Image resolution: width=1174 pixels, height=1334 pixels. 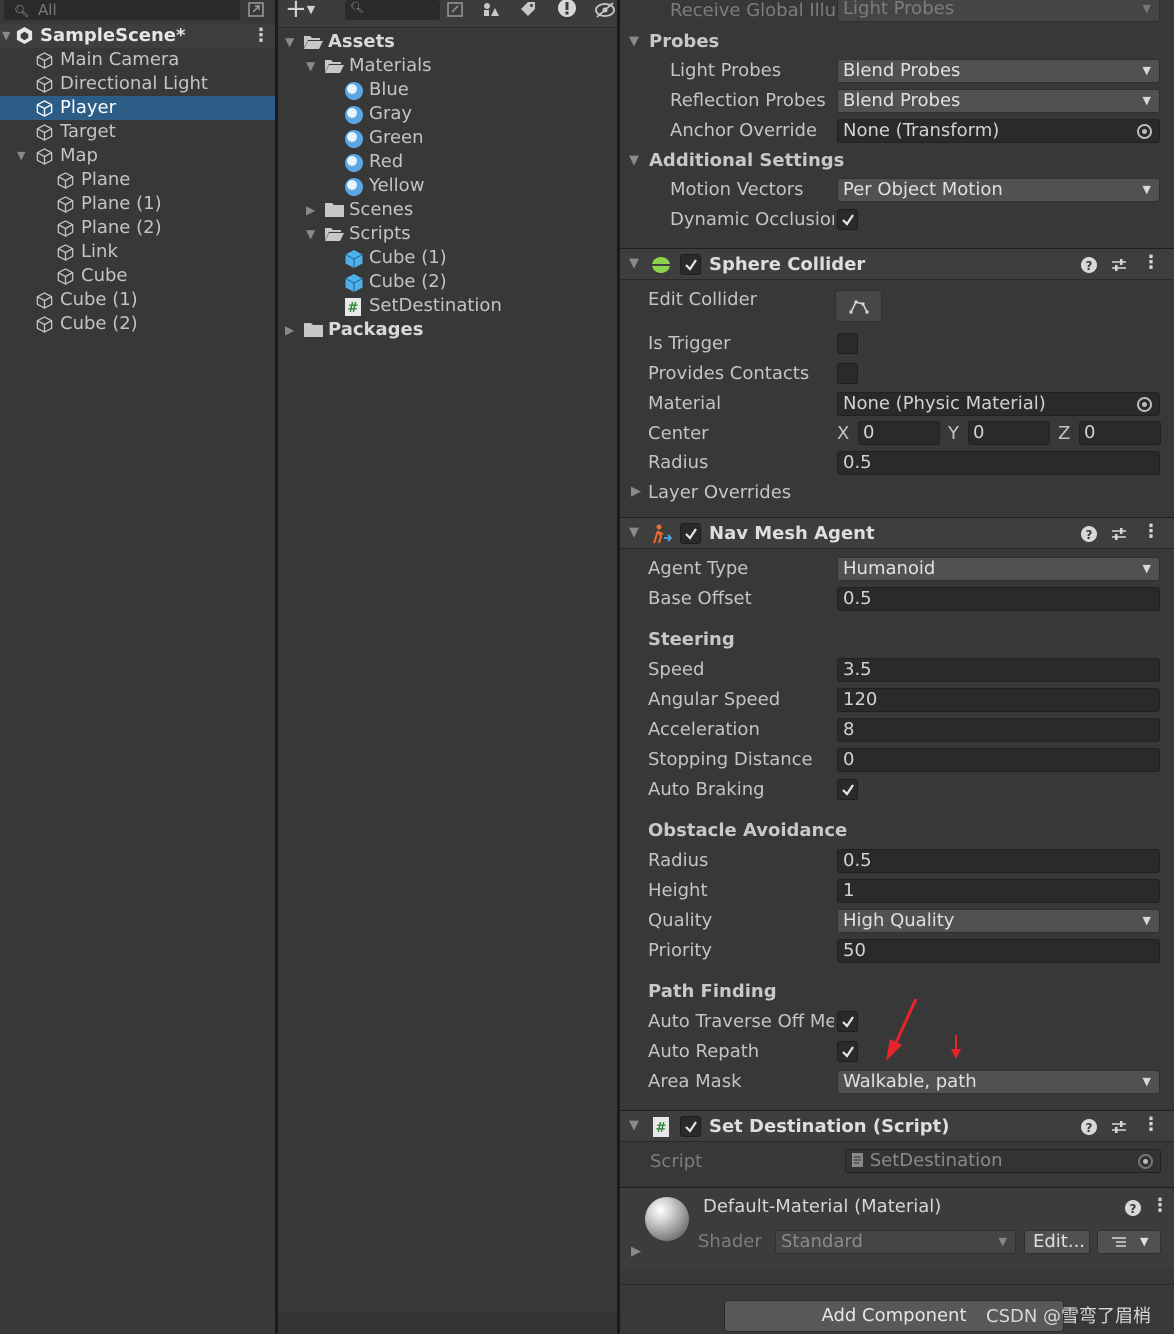 I want to click on set-destination-header: ▼ # Set Destination (Script) ? ⋮, so click(x=897, y=1126).